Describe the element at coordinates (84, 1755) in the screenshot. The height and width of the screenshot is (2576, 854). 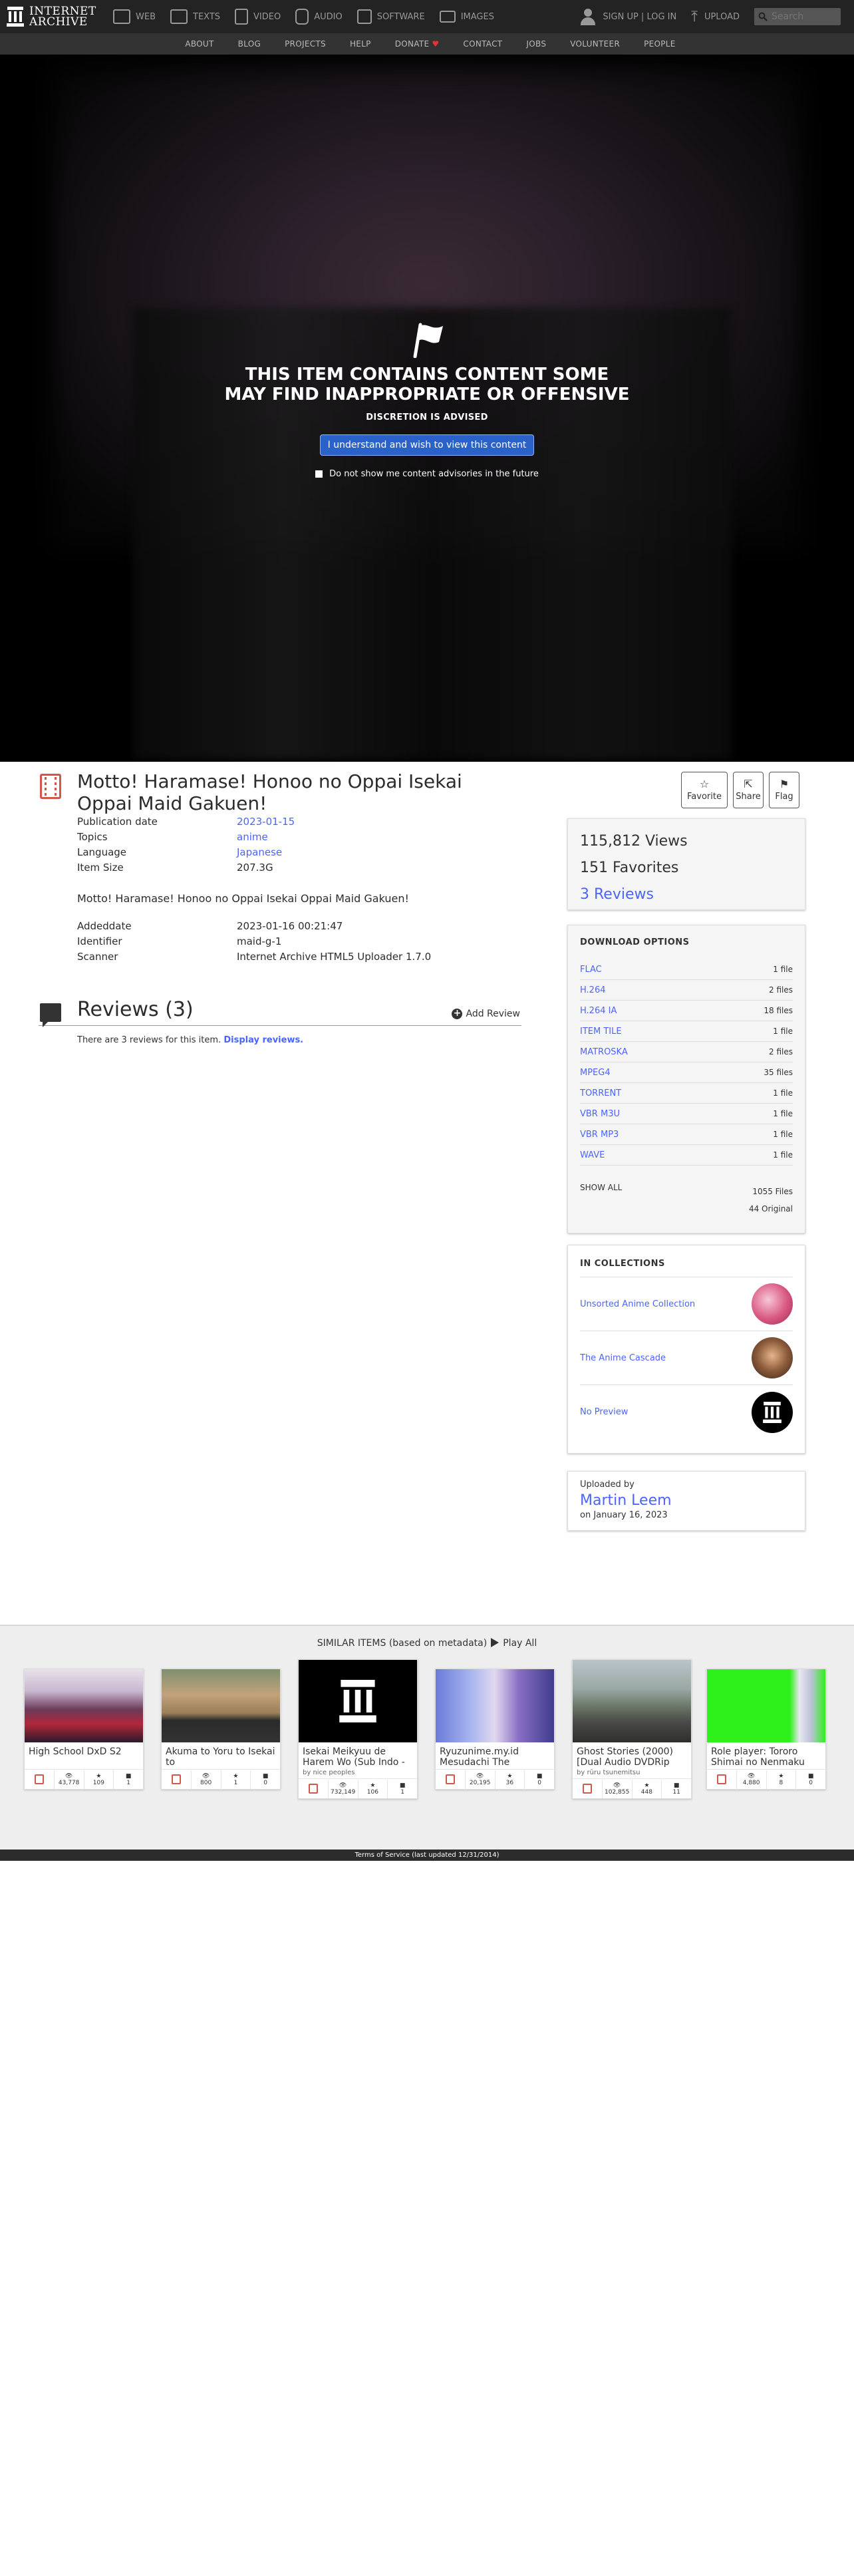
I see `similar-item-title: High School DxD S2` at that location.